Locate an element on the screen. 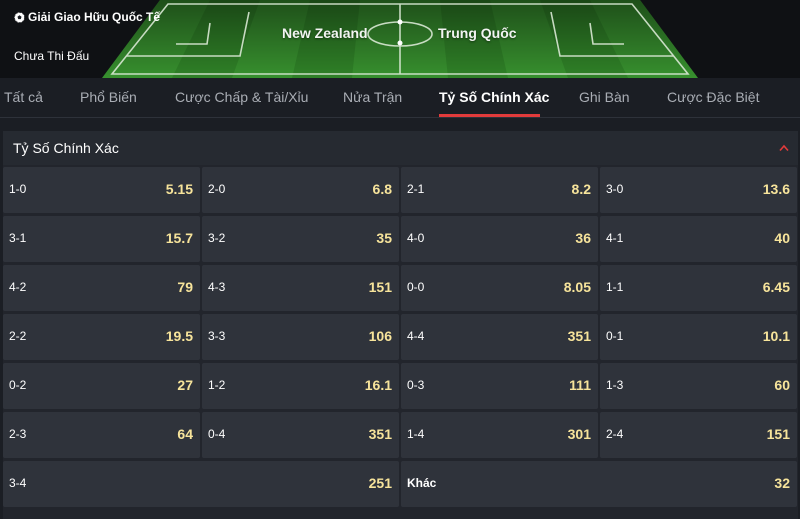 Image resolution: width=800 pixels, height=519 pixels. score-label: 0-0 is located at coordinates (416, 287).